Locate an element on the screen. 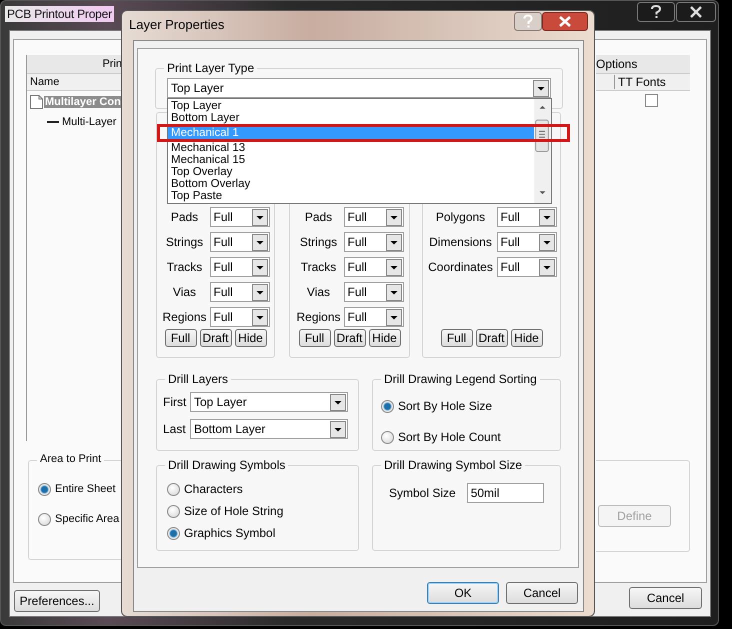  radio-label: Sort By Hole Size is located at coordinates (445, 406).